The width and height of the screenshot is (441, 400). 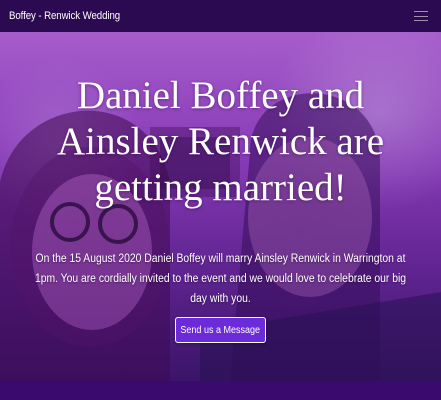 What do you see at coordinates (64, 16) in the screenshot?
I see `site-brand: Boffey - Renwick Wedding` at bounding box center [64, 16].